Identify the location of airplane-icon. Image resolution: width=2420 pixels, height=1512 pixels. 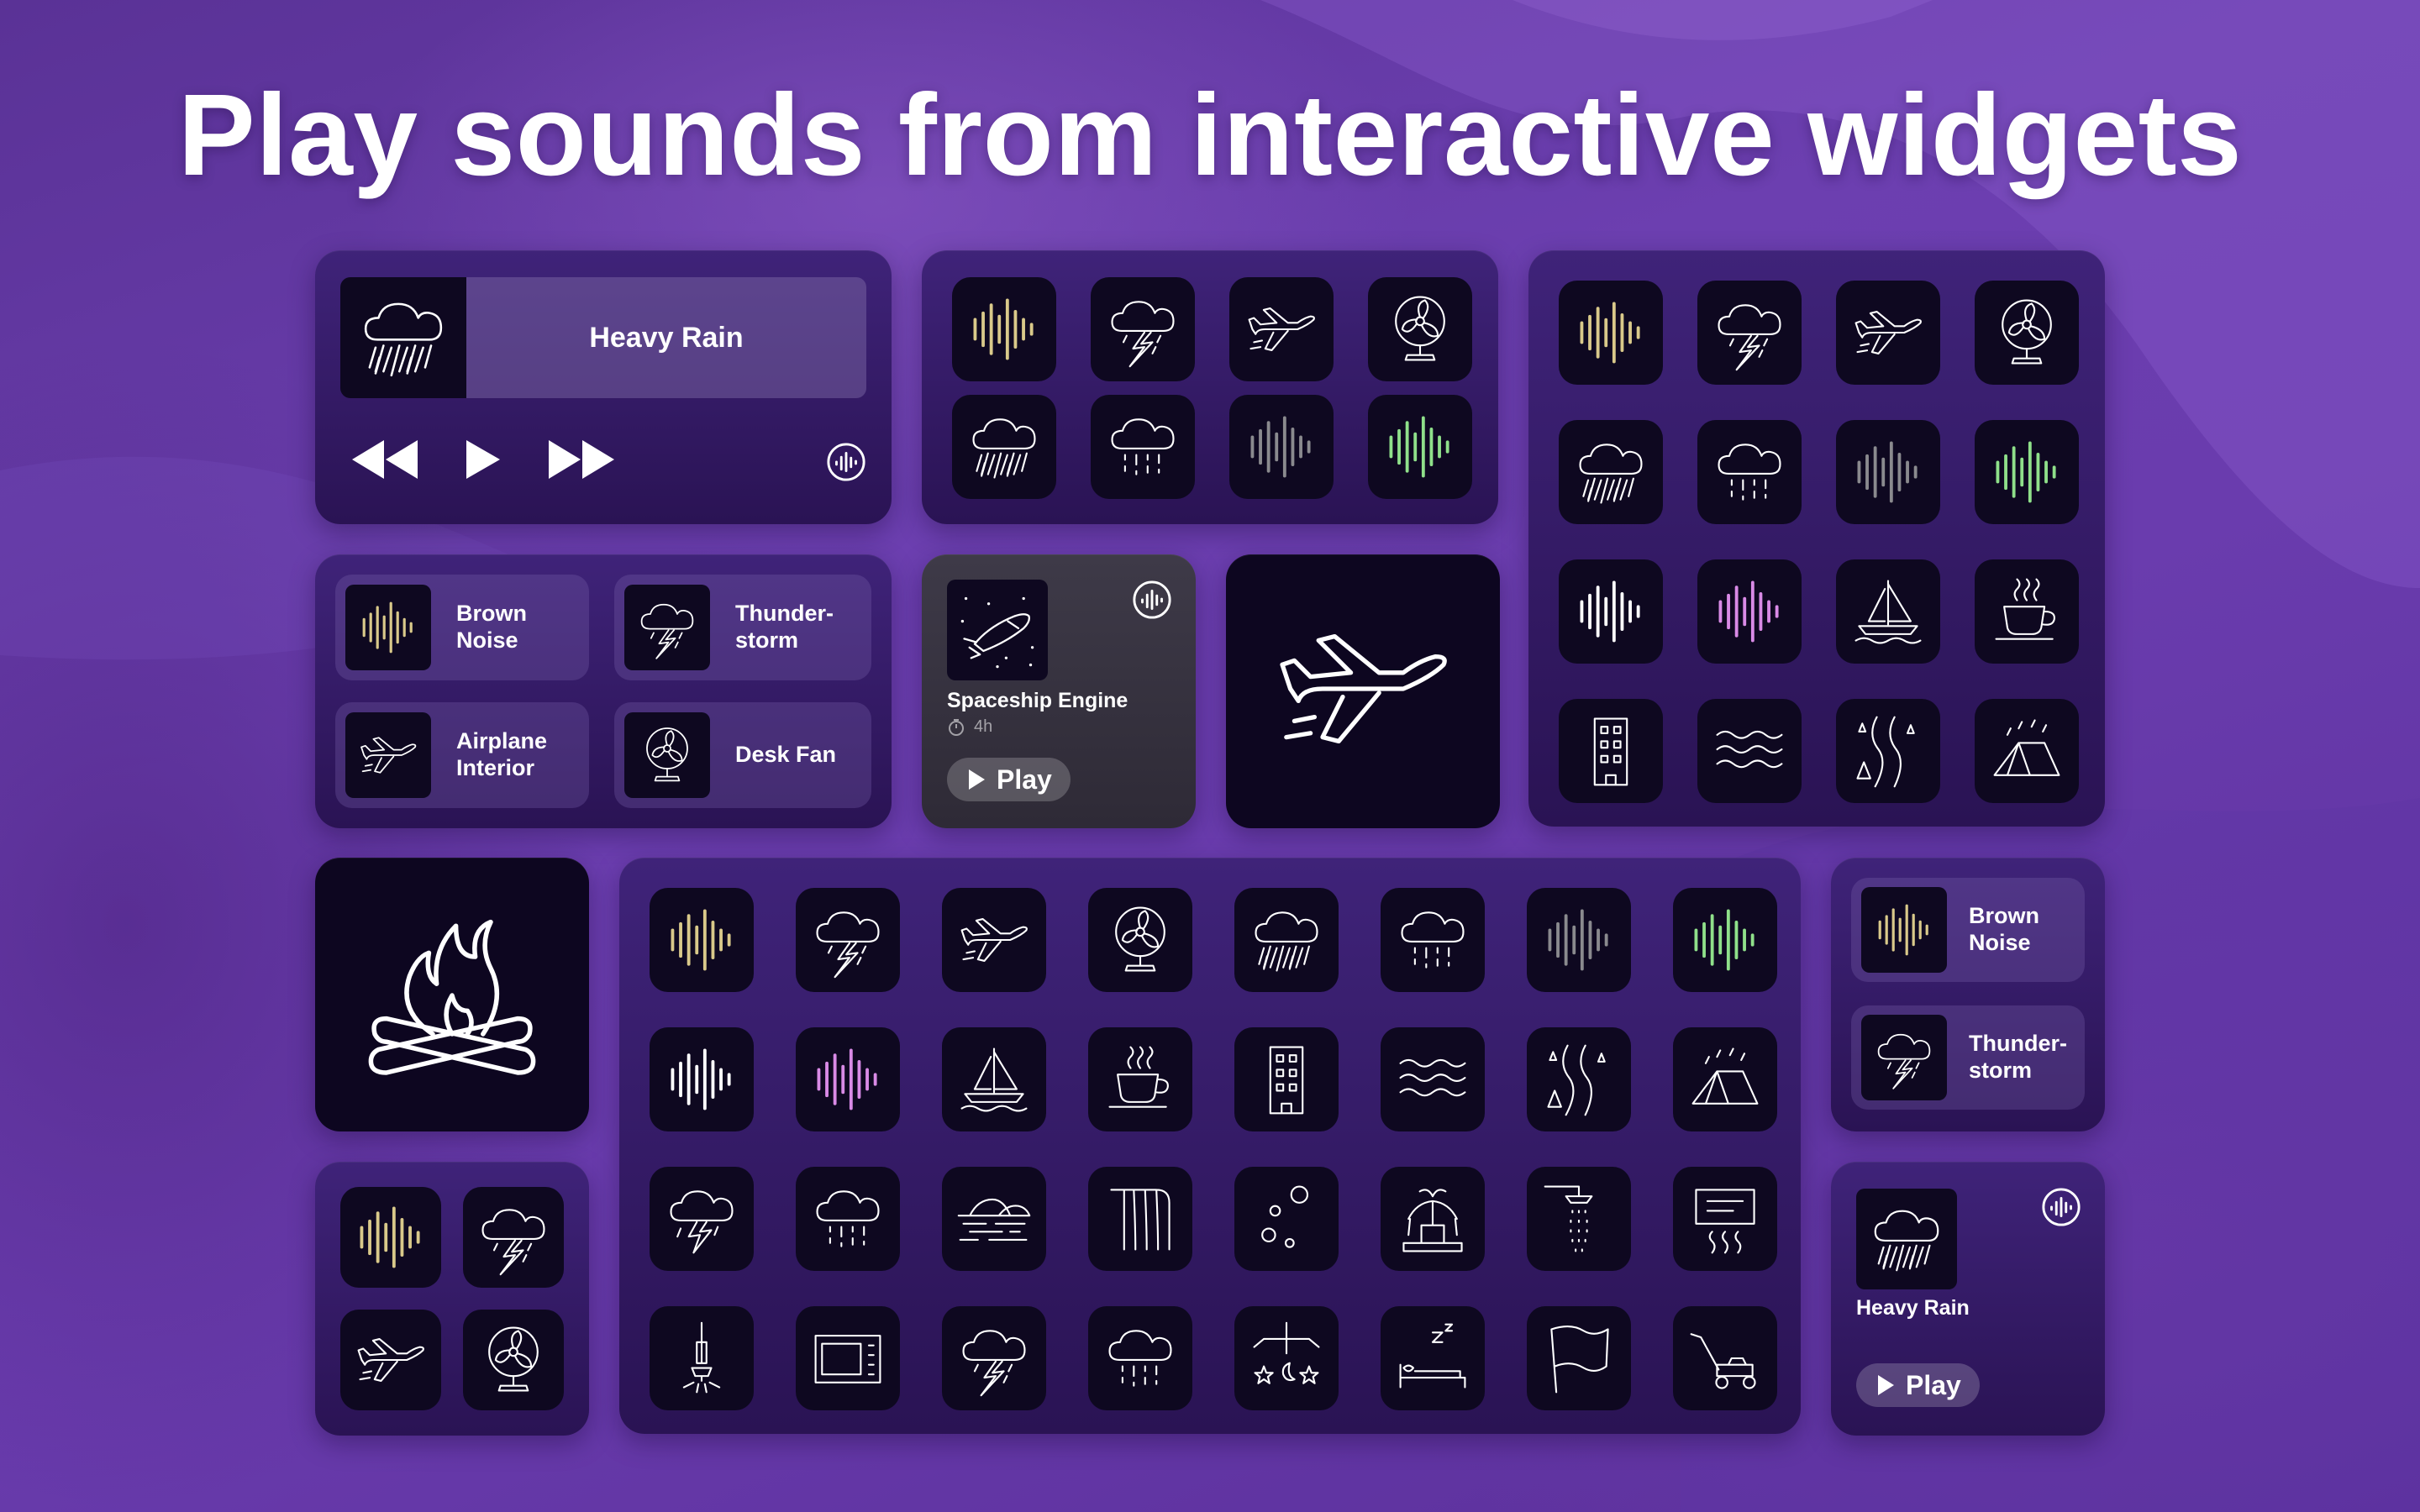
(1888, 332).